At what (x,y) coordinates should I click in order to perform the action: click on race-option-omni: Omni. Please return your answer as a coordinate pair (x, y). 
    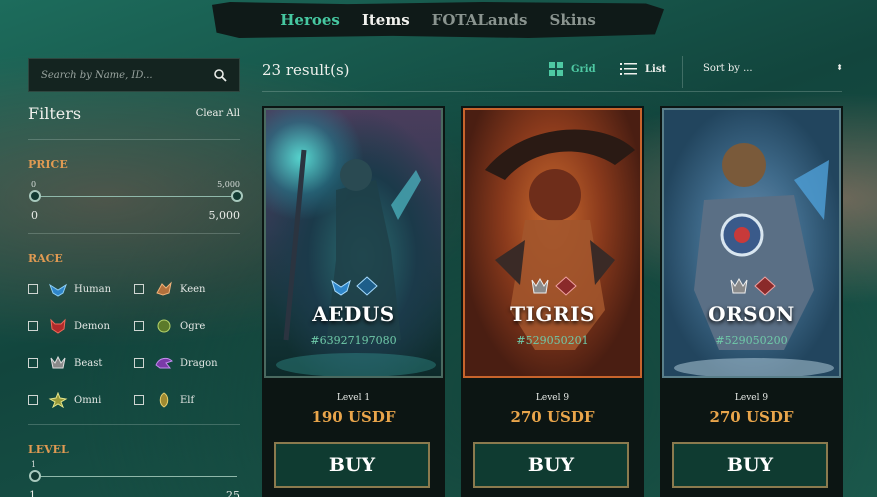
    Looking at the image, I should click on (81, 400).